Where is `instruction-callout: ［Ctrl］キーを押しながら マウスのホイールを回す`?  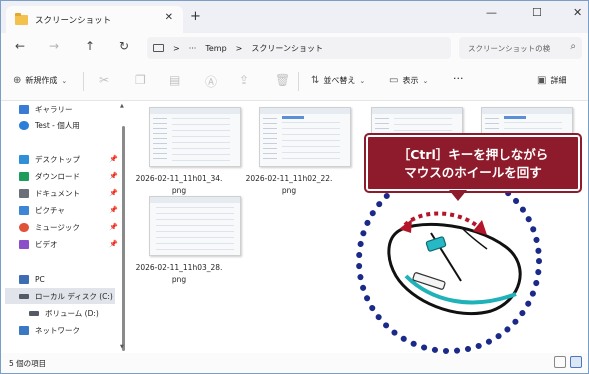 instruction-callout: ［Ctrl］キーを押しながら マウスのホイールを回す is located at coordinates (473, 163).